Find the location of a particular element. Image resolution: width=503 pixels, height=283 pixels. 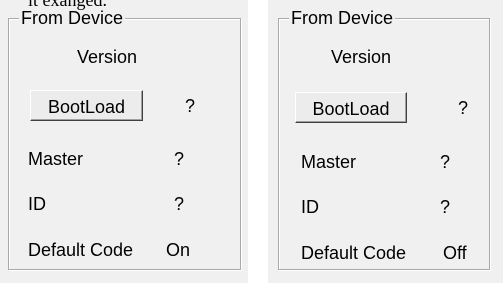

caption-text: it exanged. is located at coordinates (67, 5).